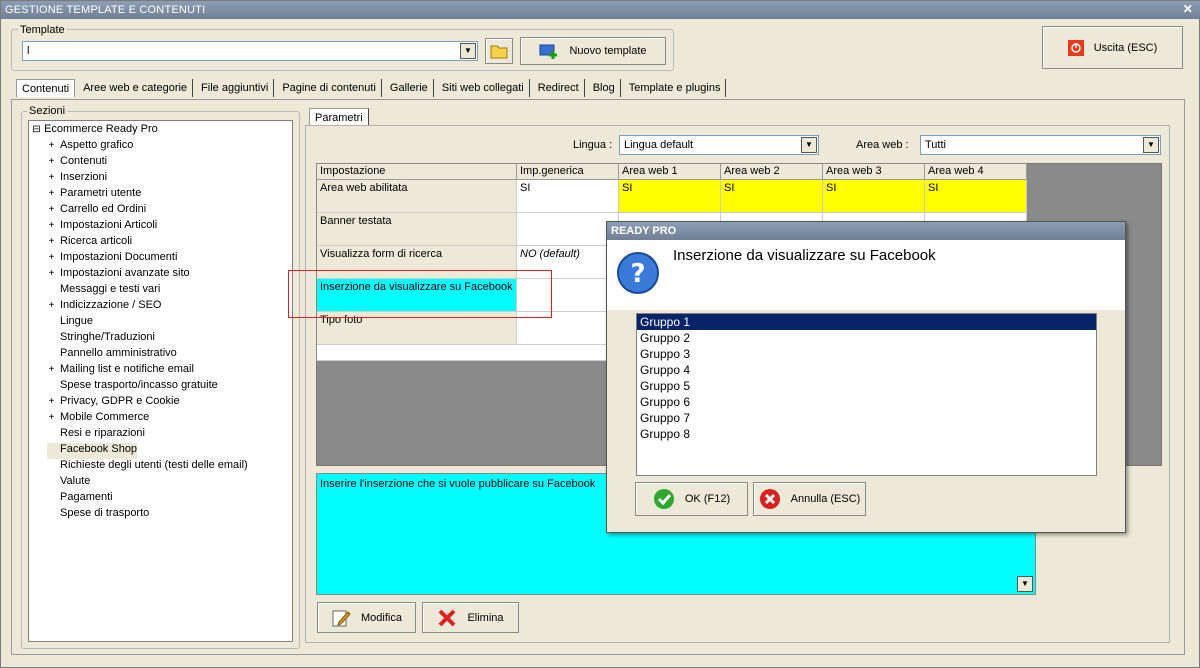  Describe the element at coordinates (866, 402) in the screenshot. I see `option-item: Gruppo 6` at that location.